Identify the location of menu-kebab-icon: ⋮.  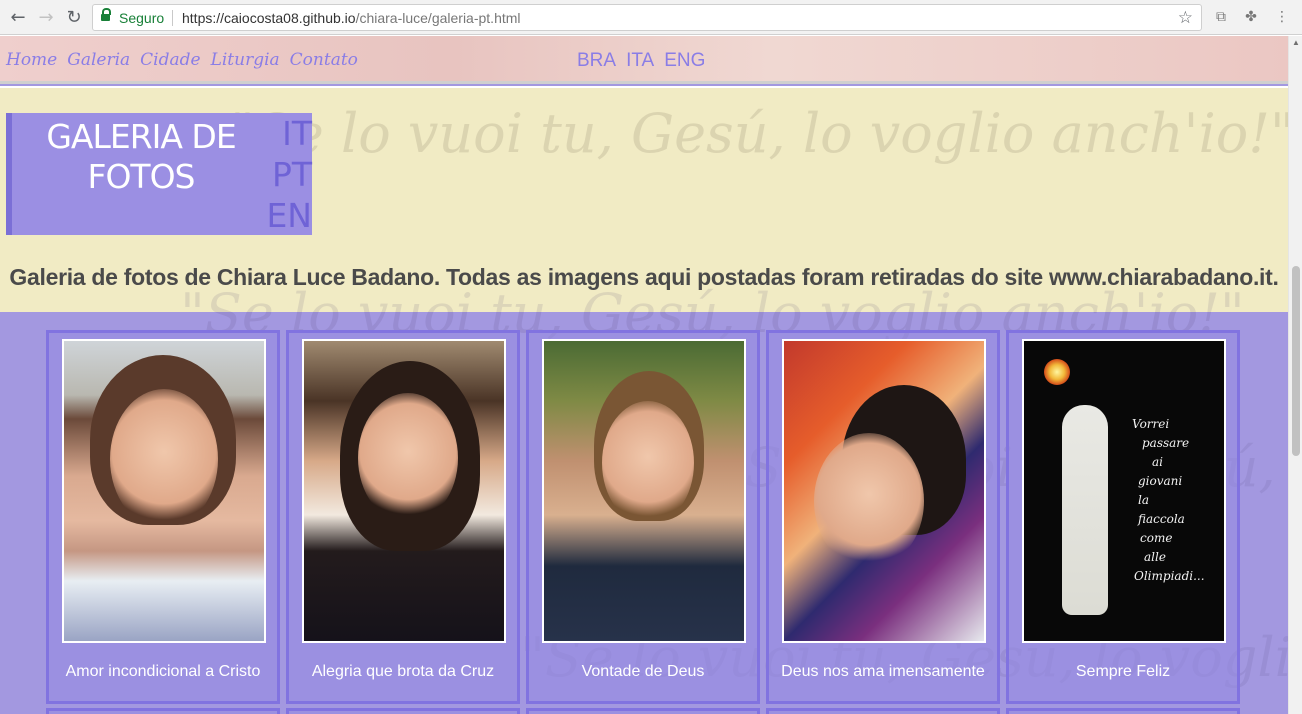
(1282, 17).